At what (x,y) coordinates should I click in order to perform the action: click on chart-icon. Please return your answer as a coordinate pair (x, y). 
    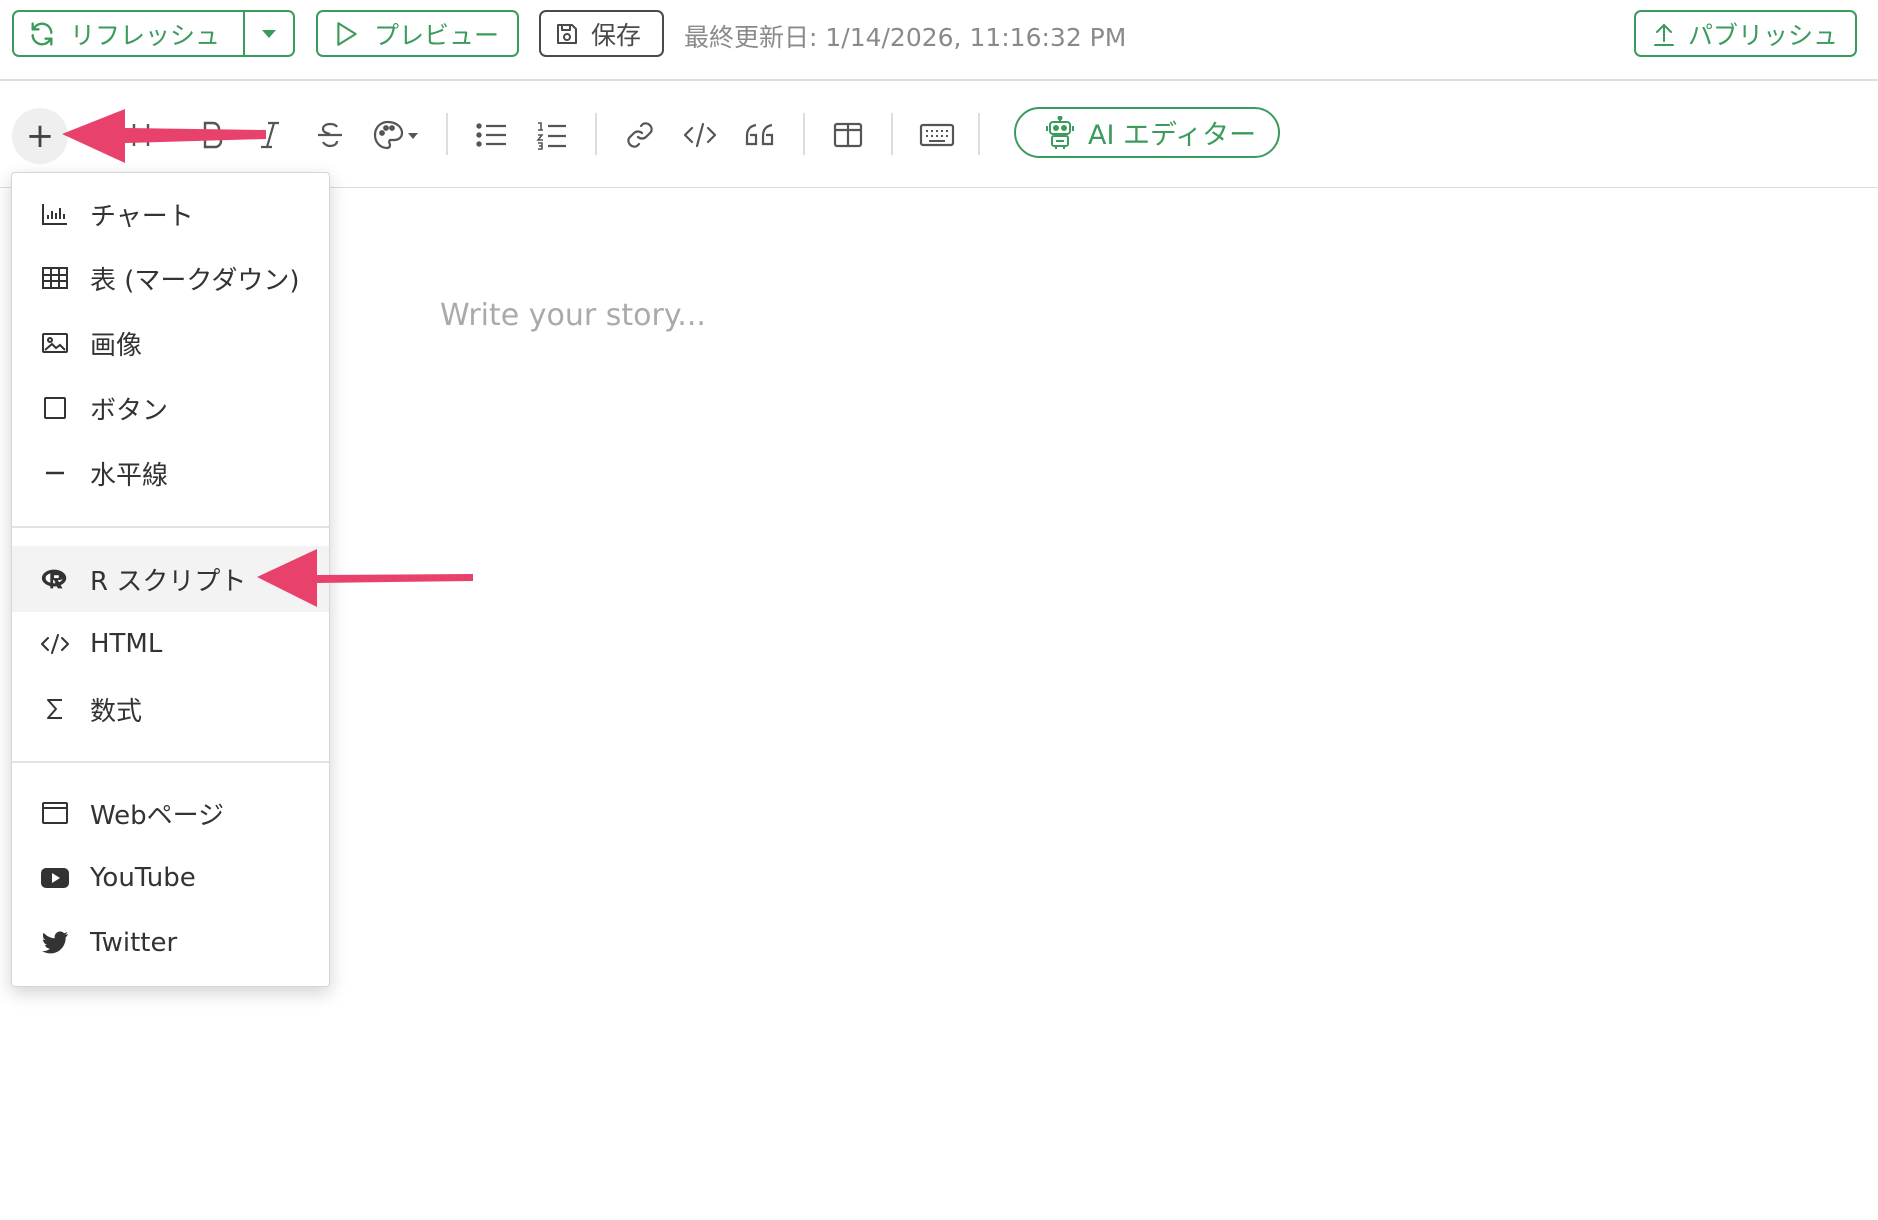
    Looking at the image, I should click on (55, 214).